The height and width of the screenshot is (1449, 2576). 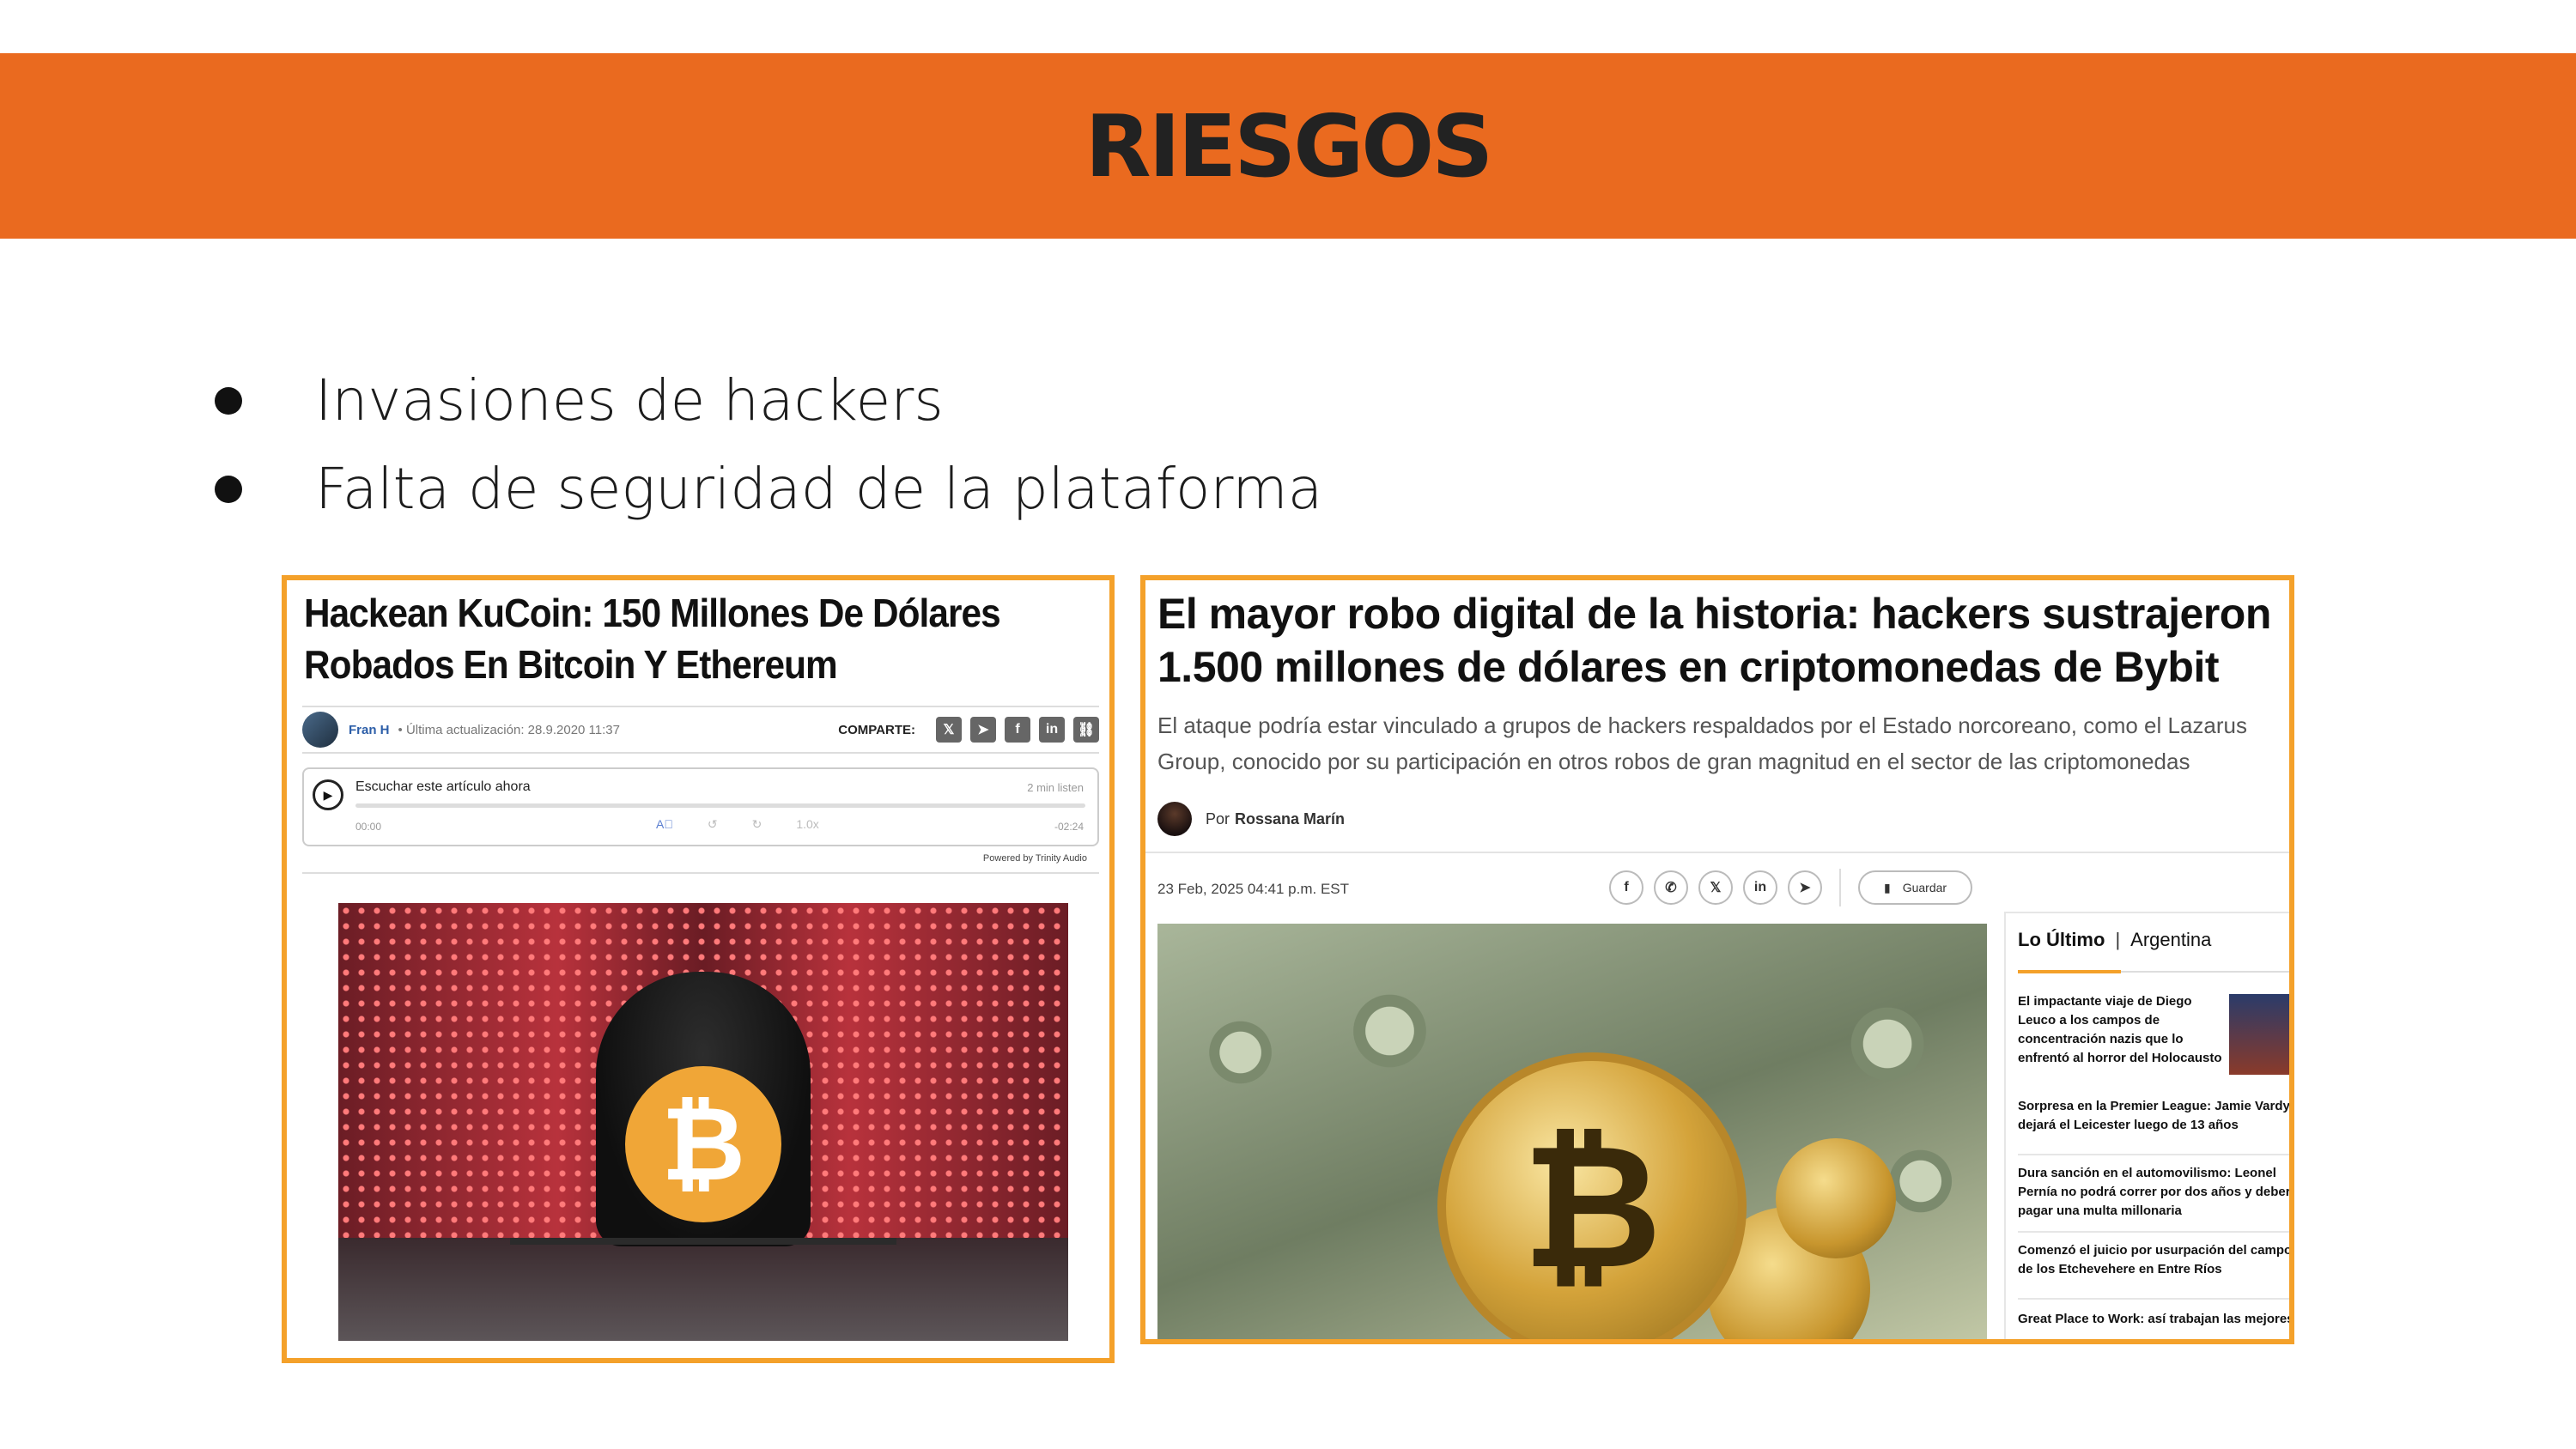 I want to click on translate-icon: A⃞, so click(x=664, y=824).